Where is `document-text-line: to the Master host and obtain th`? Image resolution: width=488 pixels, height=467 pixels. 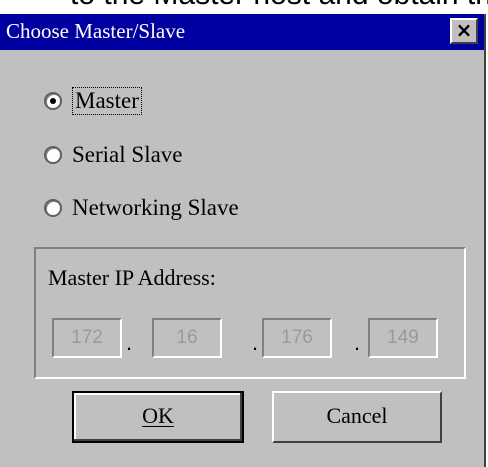
document-text-line: to the Master host and obtain th is located at coordinates (279, 6).